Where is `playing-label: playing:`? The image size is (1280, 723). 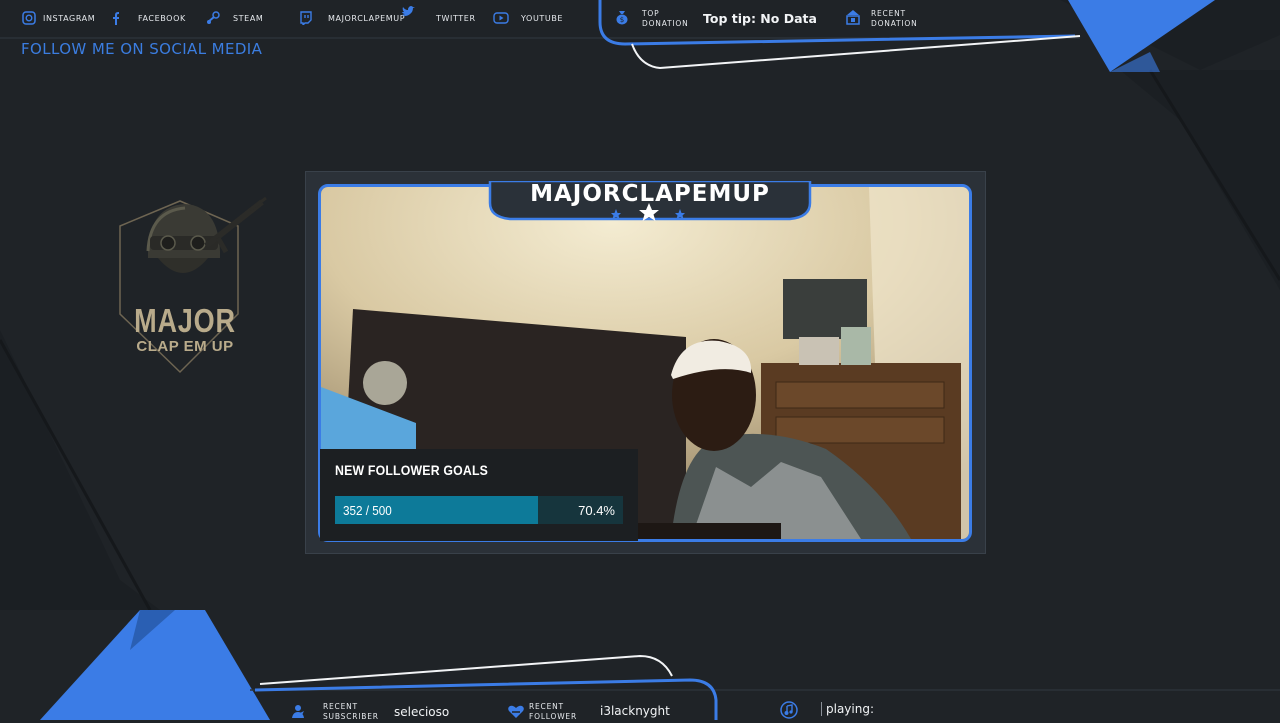
playing-label: playing: is located at coordinates (850, 709).